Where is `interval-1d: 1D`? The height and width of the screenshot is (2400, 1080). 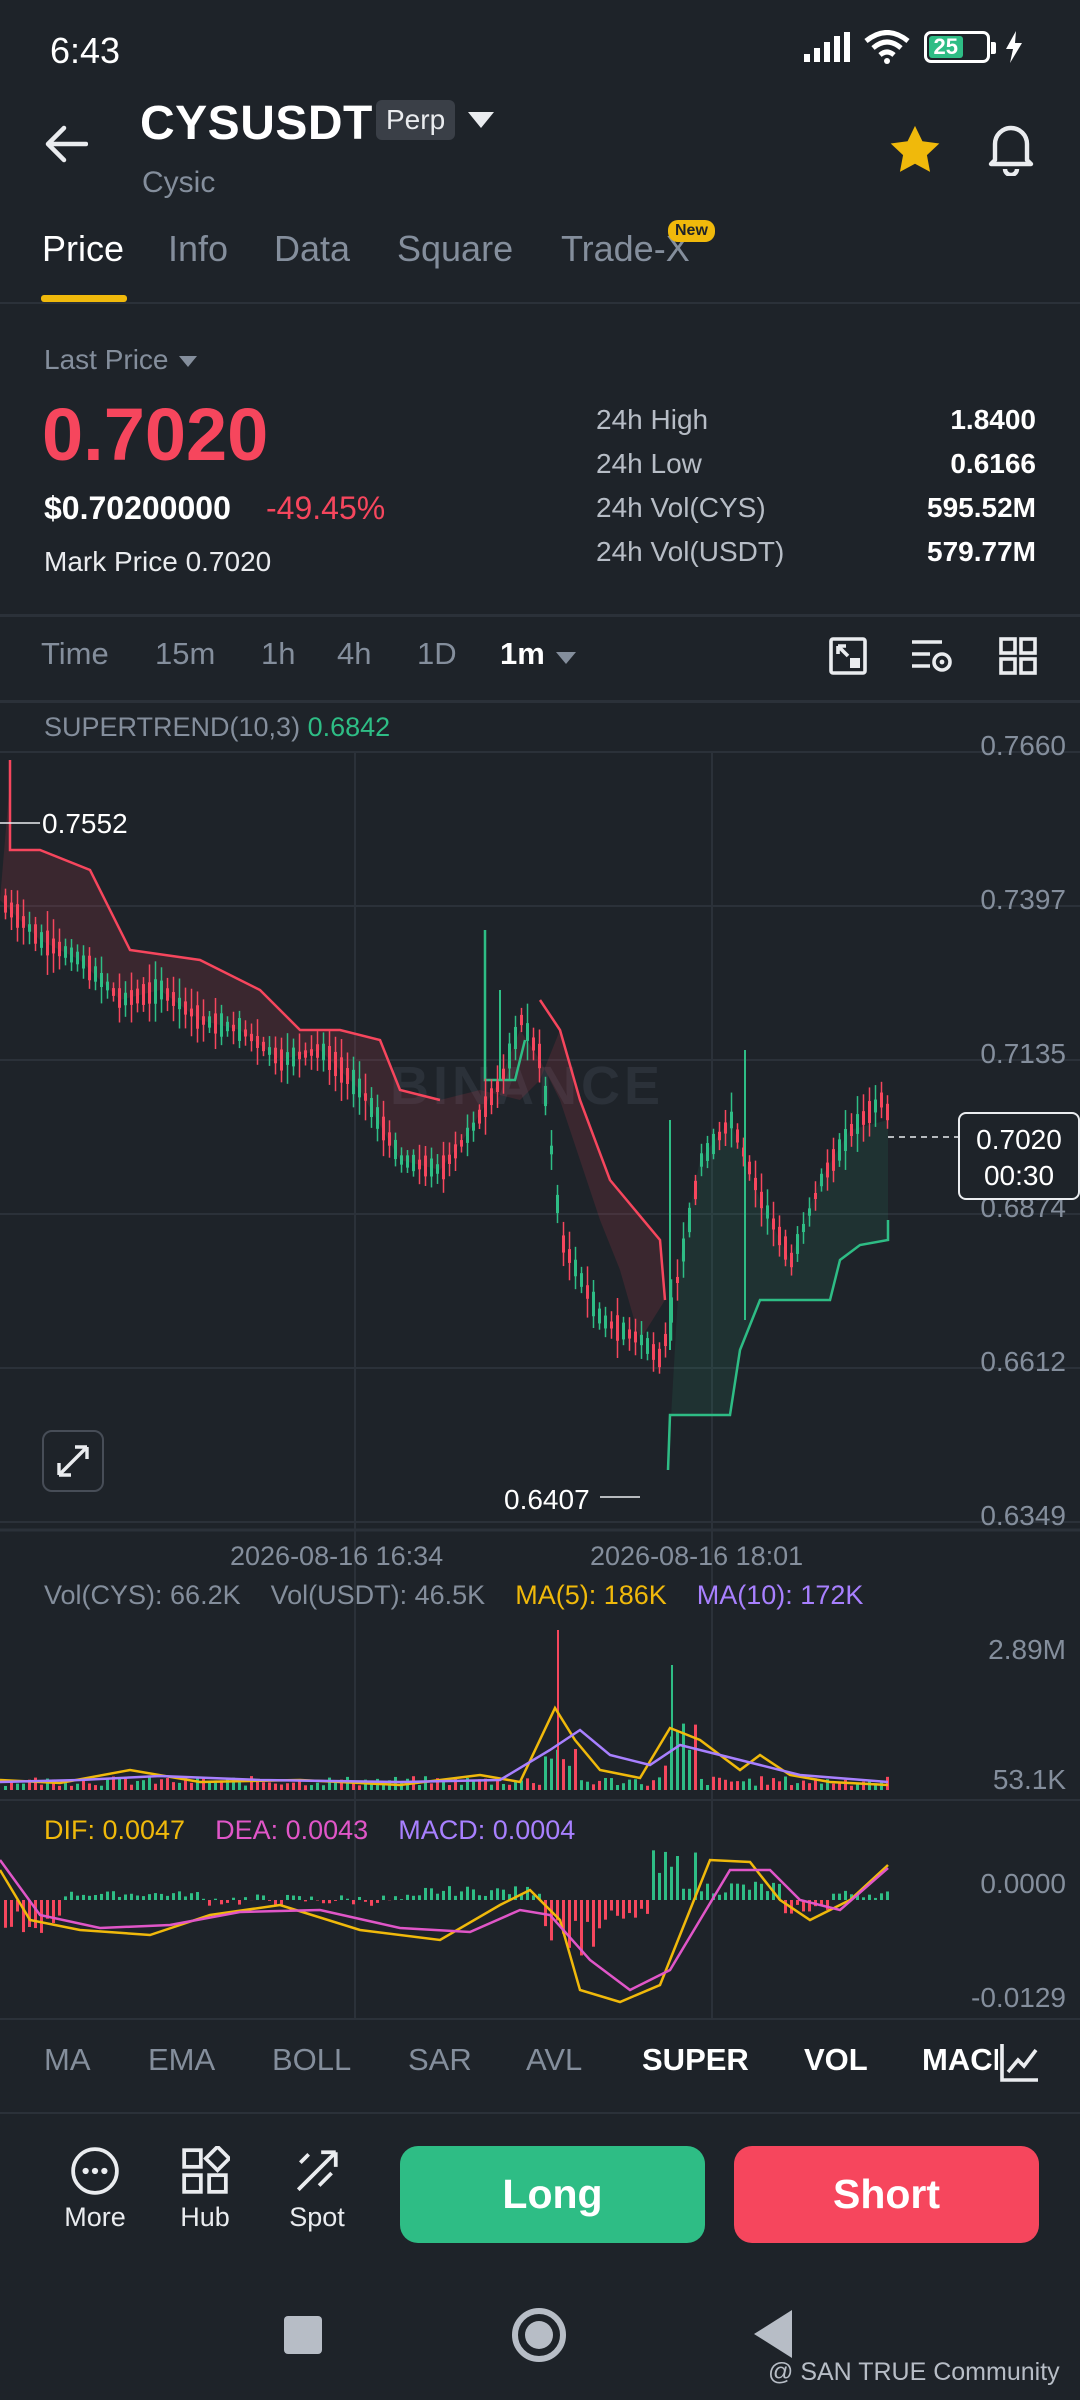 interval-1d: 1D is located at coordinates (437, 654).